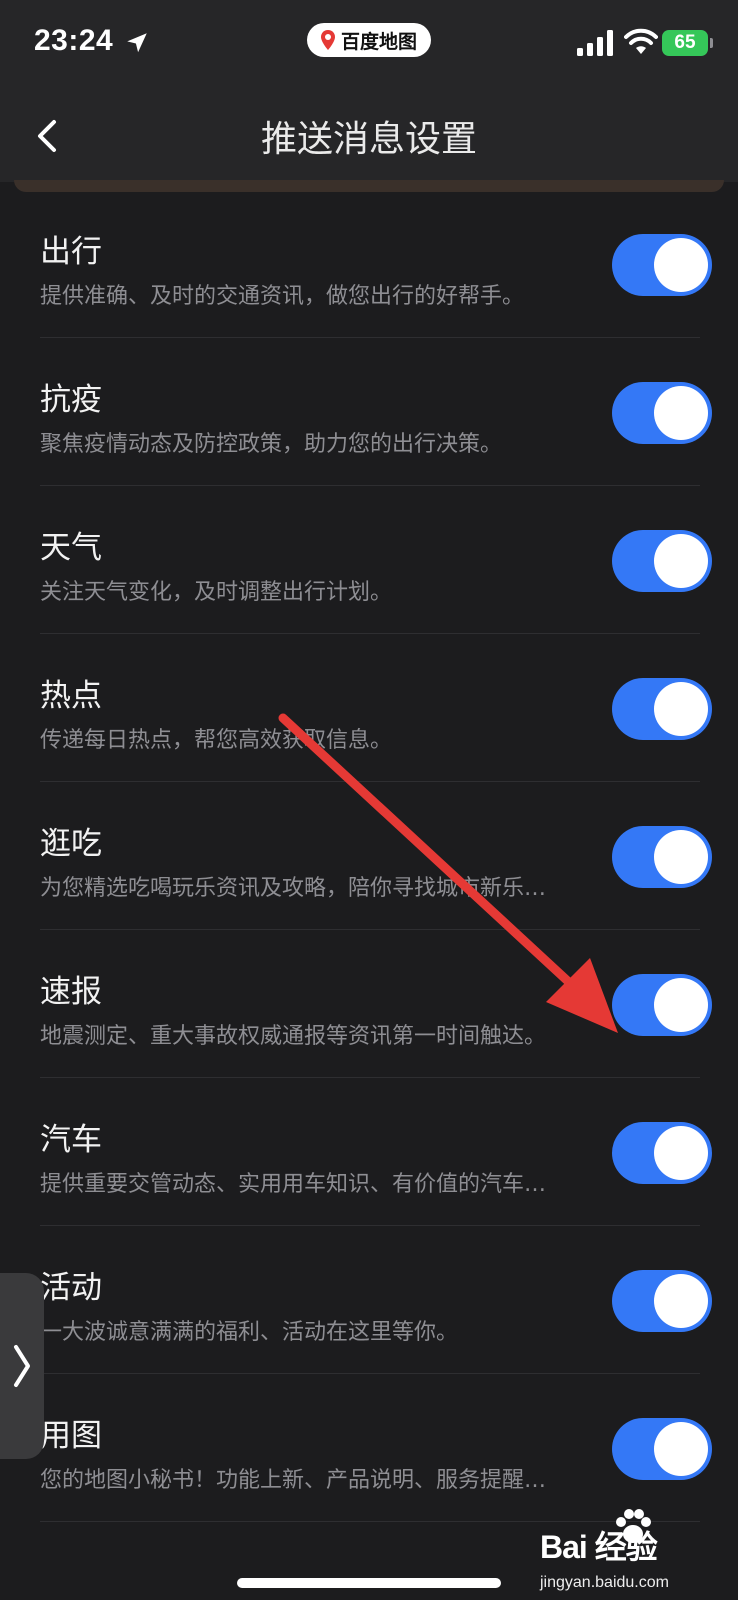 The width and height of the screenshot is (738, 1600). Describe the element at coordinates (74, 40) in the screenshot. I see `status-time: 23:24` at that location.